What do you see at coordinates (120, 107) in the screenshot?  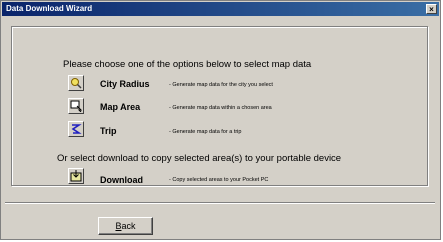 I see `map-area-label: Map Area` at bounding box center [120, 107].